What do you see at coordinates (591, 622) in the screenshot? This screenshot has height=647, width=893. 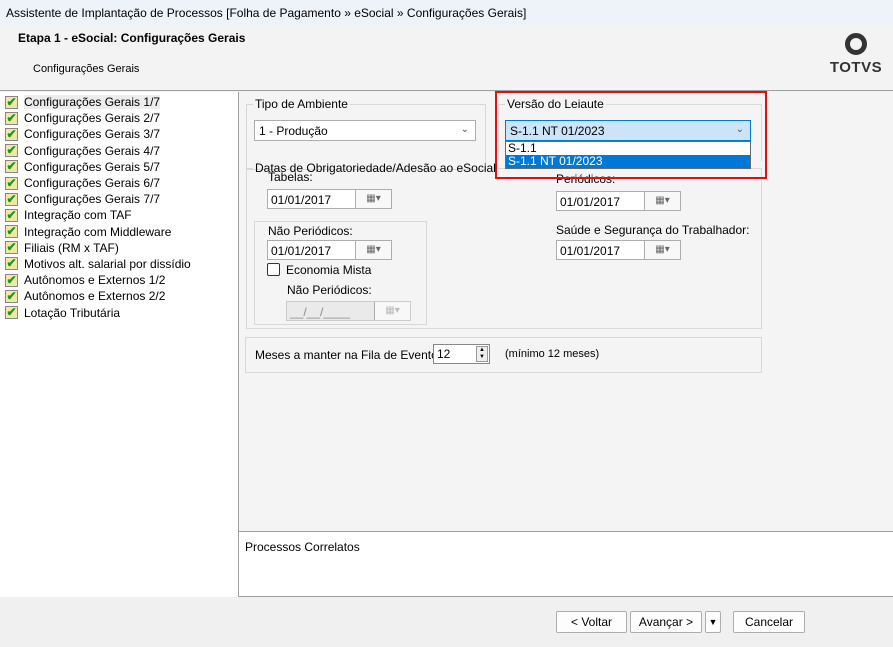 I see `back-button: < Voltar` at bounding box center [591, 622].